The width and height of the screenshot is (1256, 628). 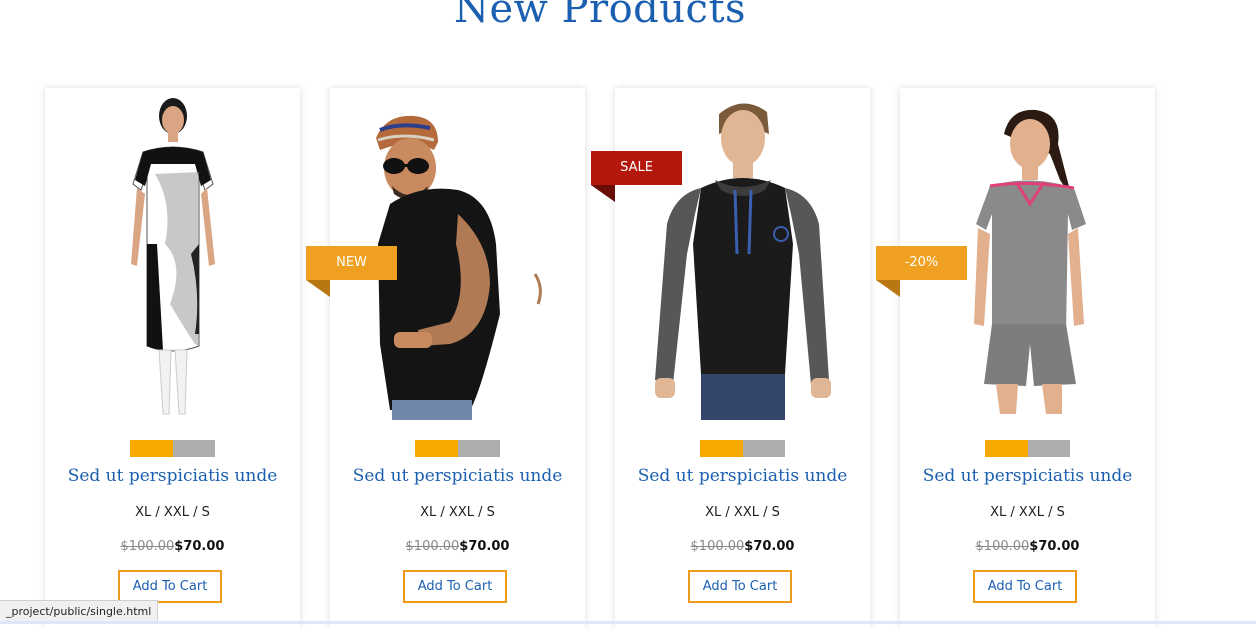 What do you see at coordinates (921, 271) in the screenshot?
I see `discount-ribbon: -20%` at bounding box center [921, 271].